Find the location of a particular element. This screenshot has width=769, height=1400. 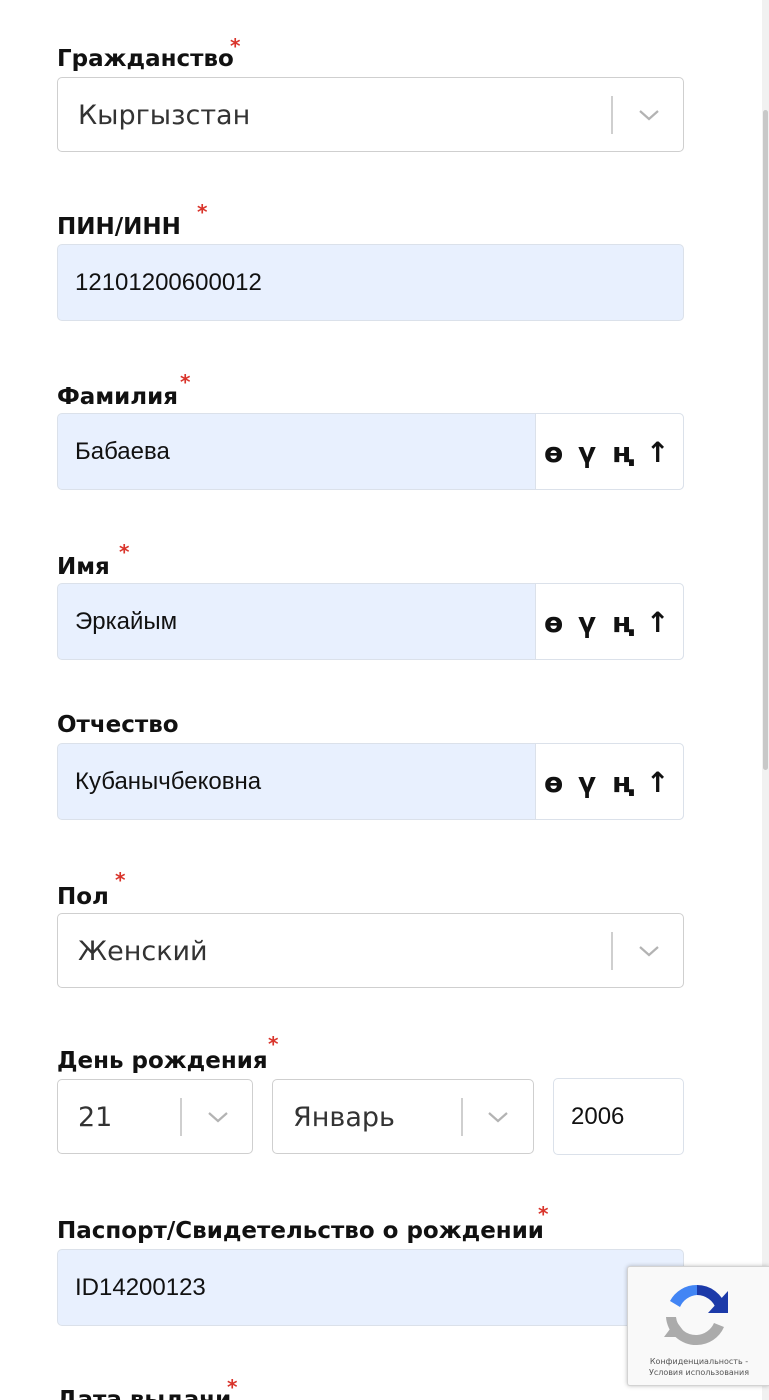

surname-input: Бабаева ө ү ң ↑ is located at coordinates (370, 451).